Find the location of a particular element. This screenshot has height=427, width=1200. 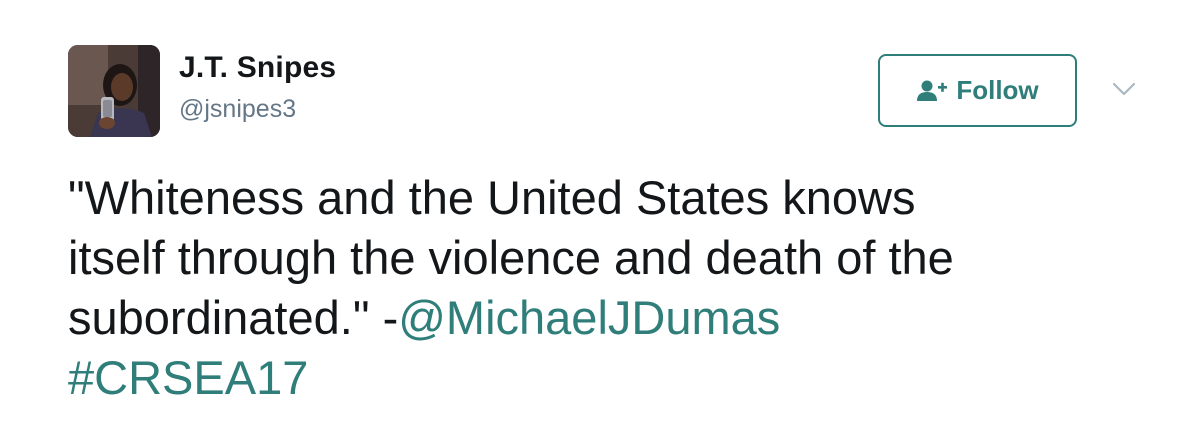

avatar is located at coordinates (114, 91).